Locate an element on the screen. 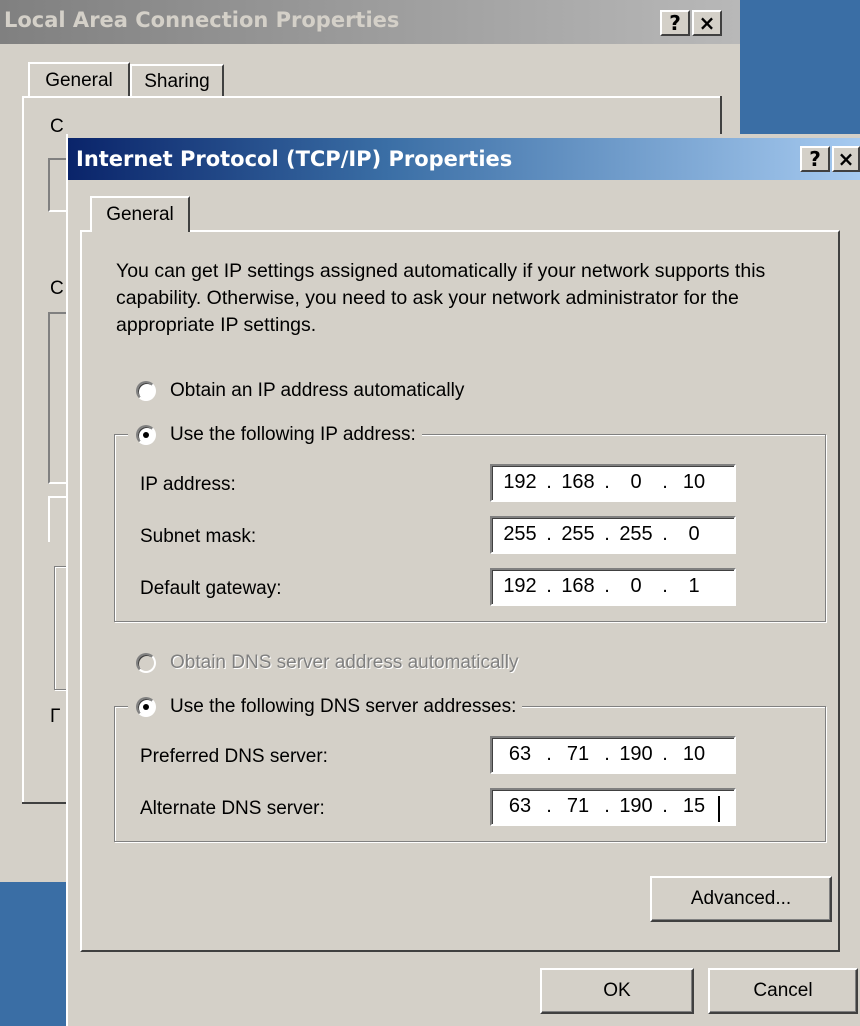  back-fragment-components-list is located at coordinates (58, 398).